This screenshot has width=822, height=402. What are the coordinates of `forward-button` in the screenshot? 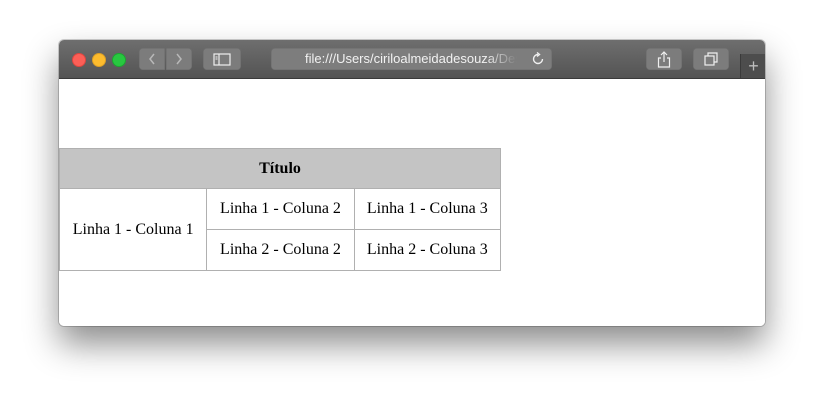 It's located at (179, 59).